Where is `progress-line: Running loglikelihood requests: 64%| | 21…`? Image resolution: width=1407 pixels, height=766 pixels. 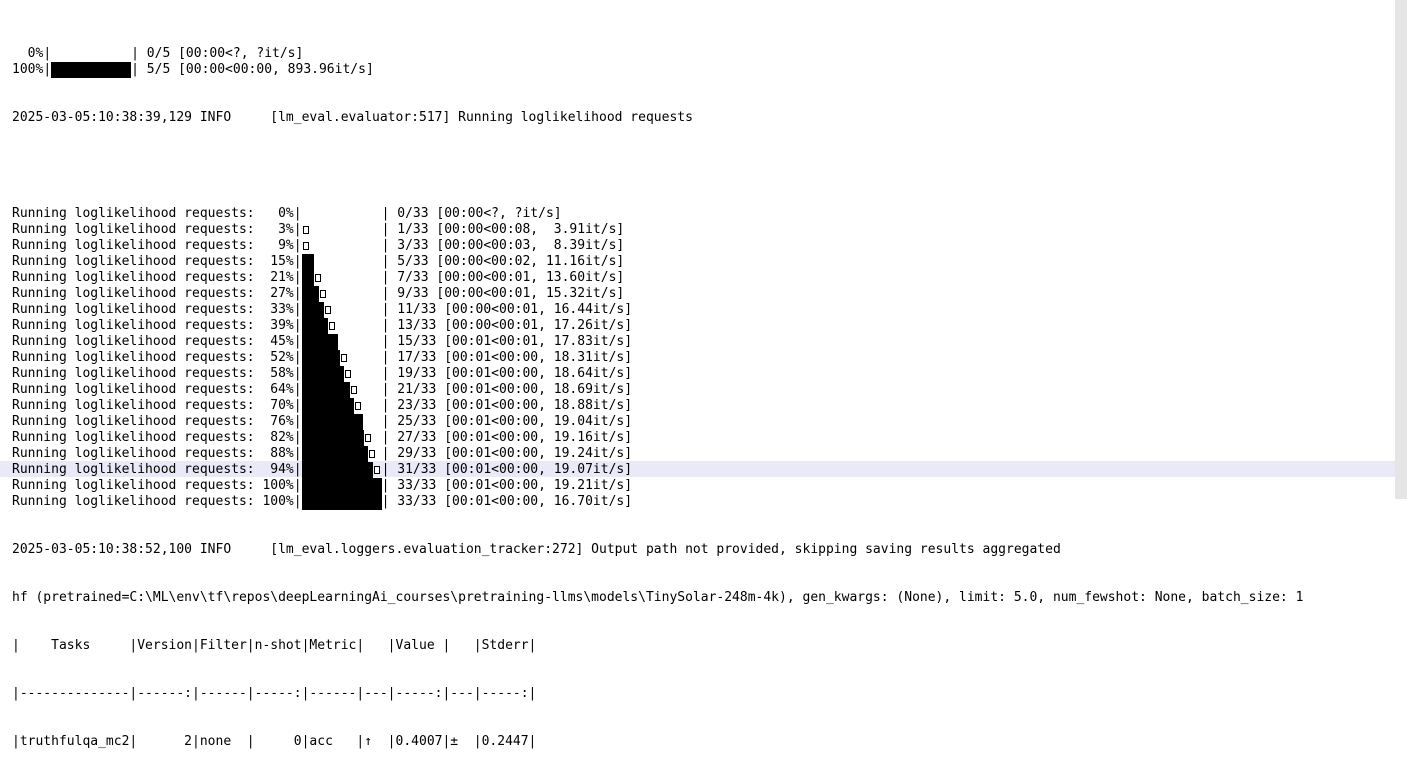 progress-line: Running loglikelihood requests: 64%| | 21… is located at coordinates (657, 390).